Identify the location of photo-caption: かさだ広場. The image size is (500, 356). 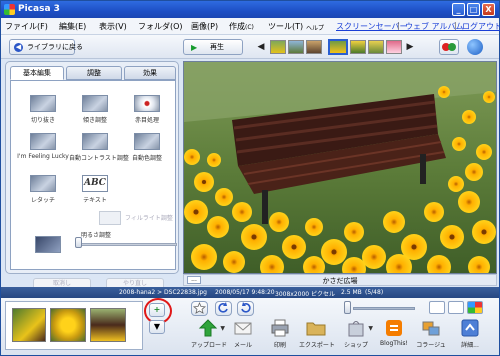
(340, 281).